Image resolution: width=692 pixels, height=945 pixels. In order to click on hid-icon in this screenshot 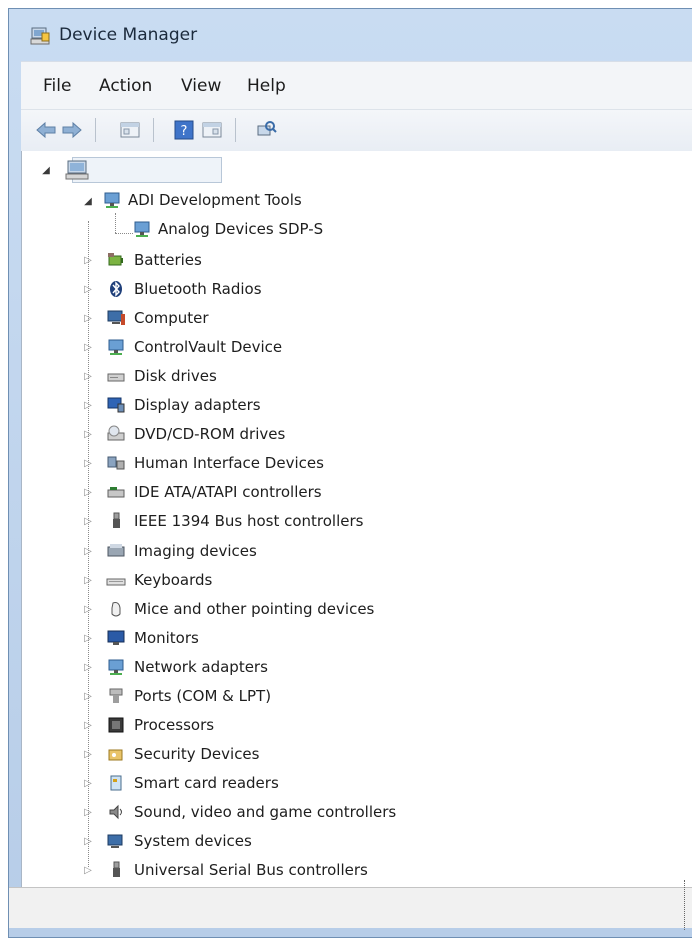, I will do `click(116, 463)`.